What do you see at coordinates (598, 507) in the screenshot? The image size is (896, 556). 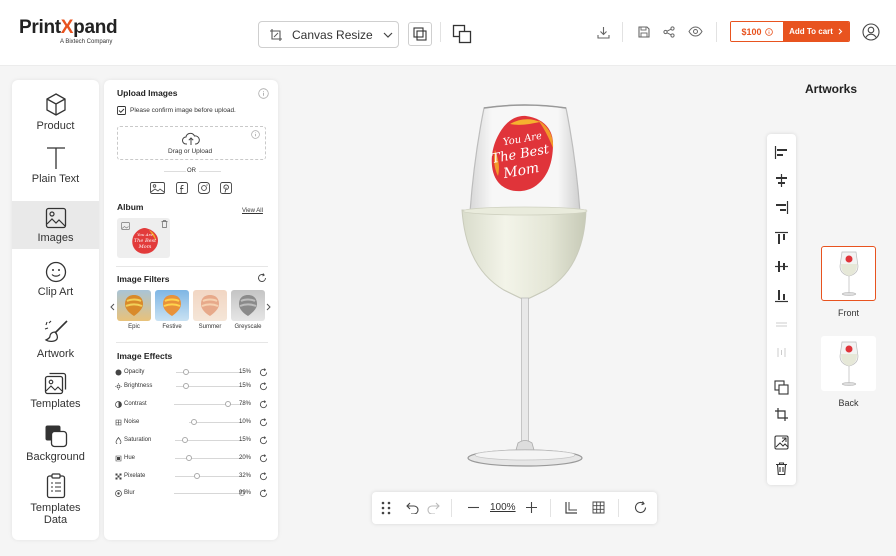 I see `grid-button` at bounding box center [598, 507].